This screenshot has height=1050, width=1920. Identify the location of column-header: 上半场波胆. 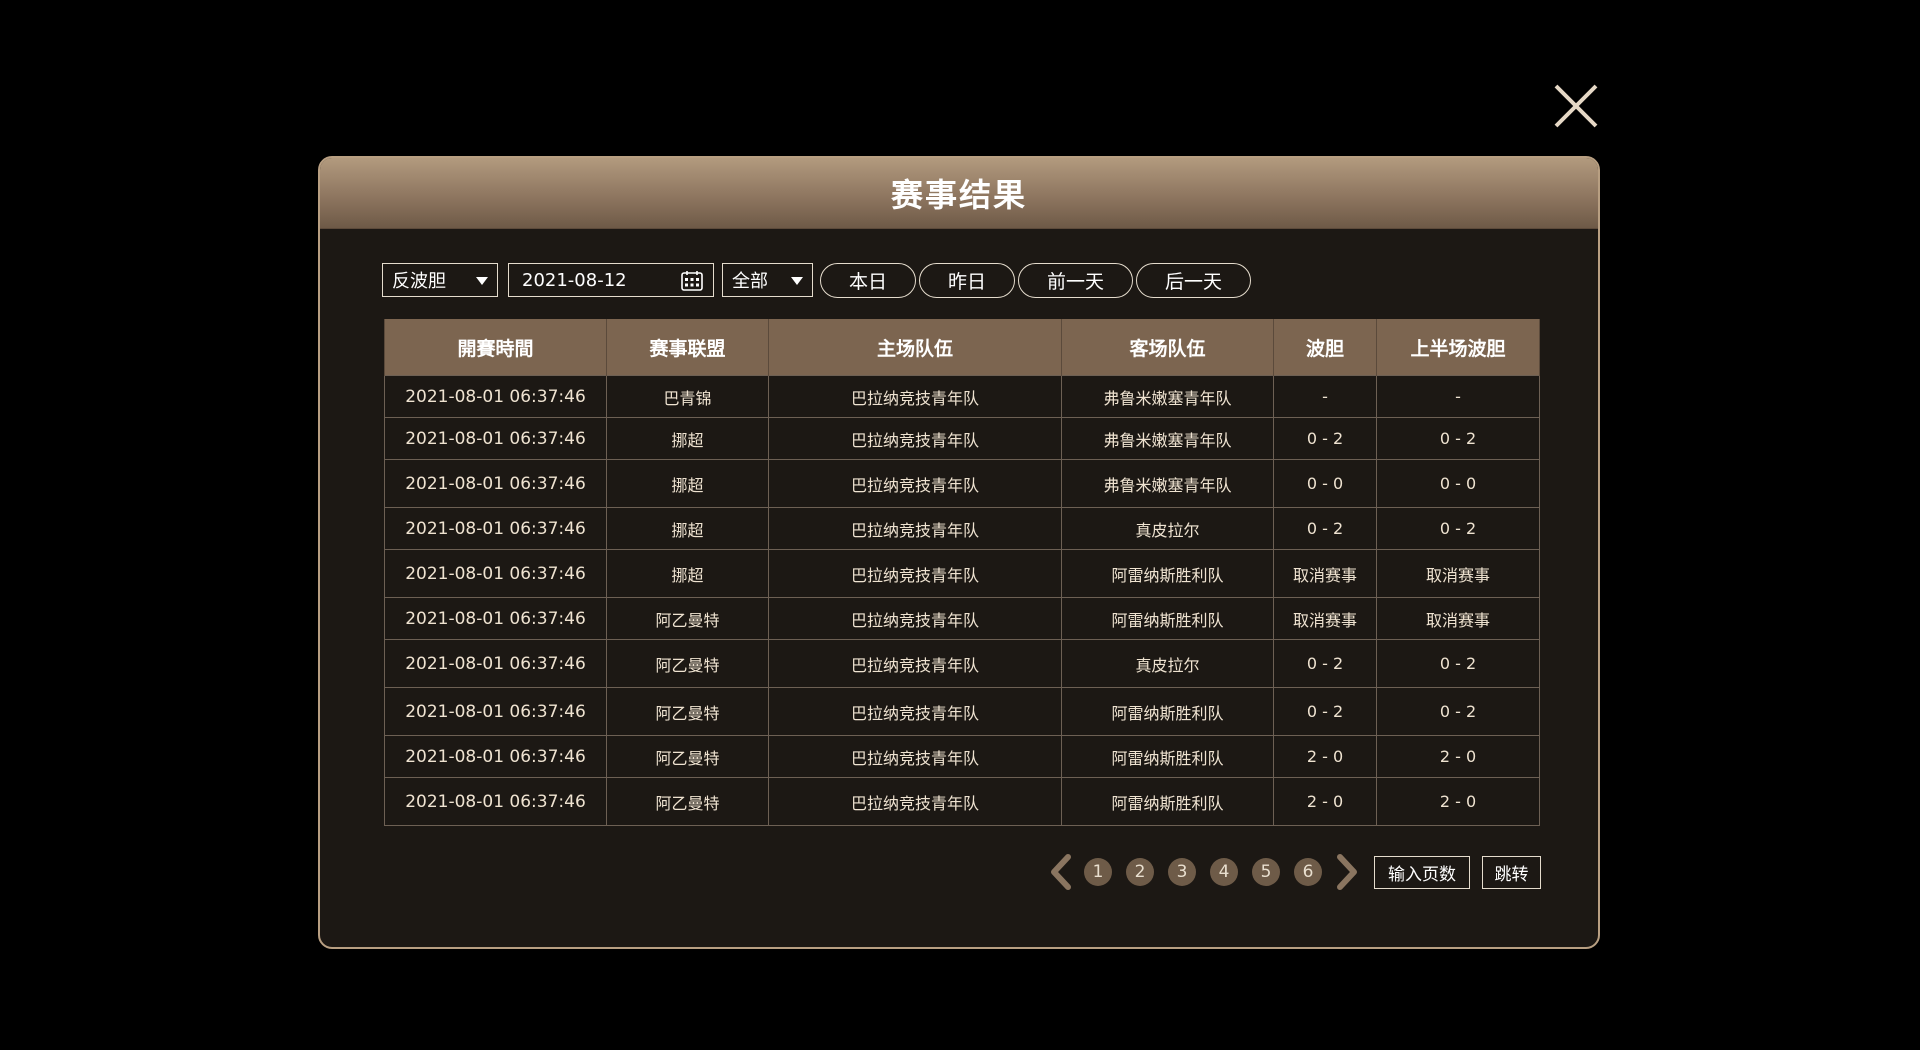
(1458, 347).